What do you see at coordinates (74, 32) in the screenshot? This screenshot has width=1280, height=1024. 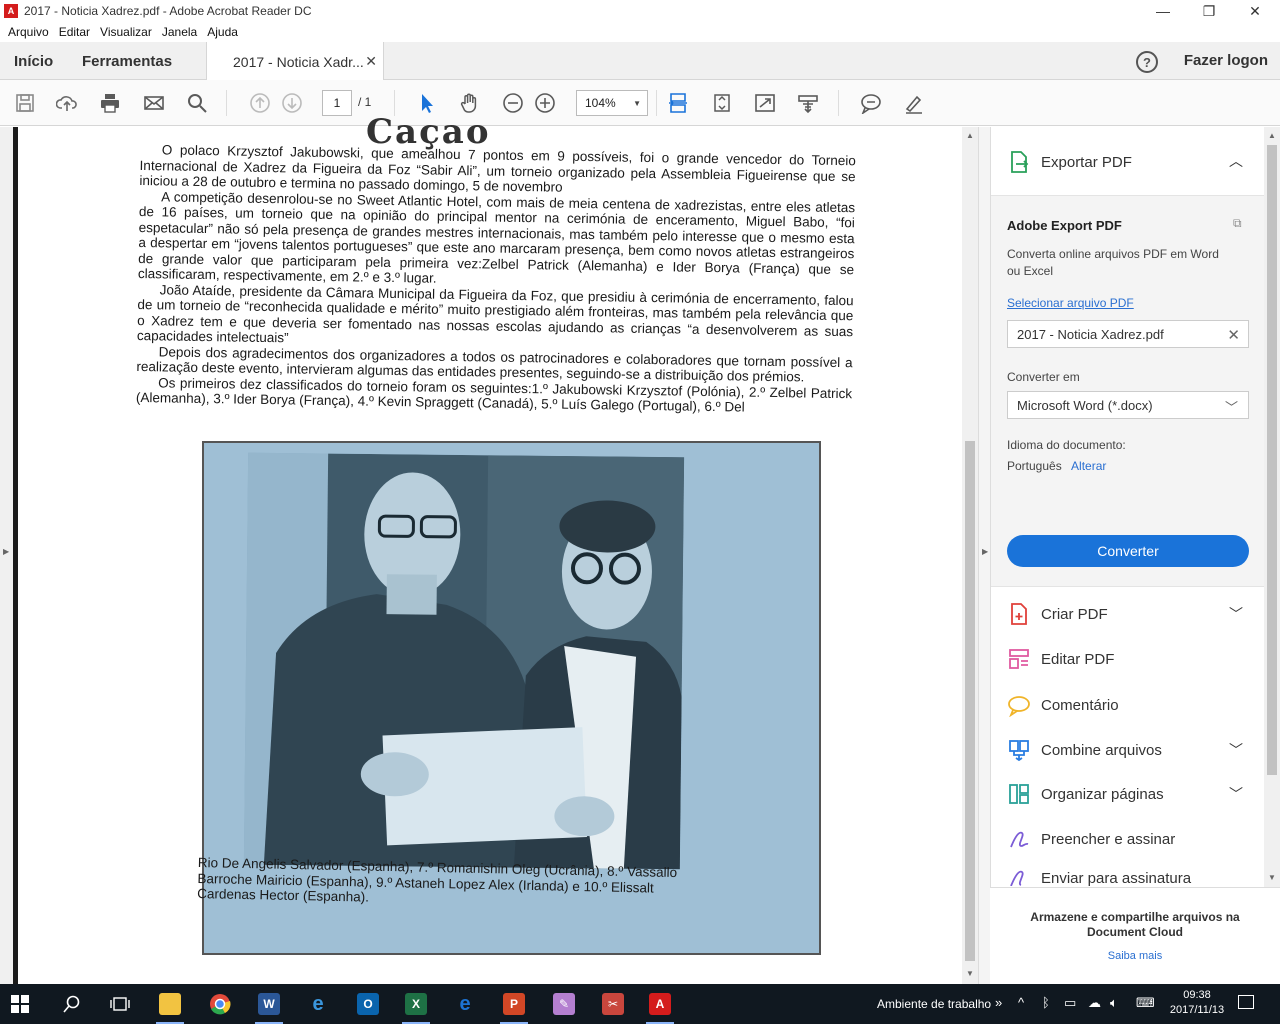 I see `menu-editar: Editar` at bounding box center [74, 32].